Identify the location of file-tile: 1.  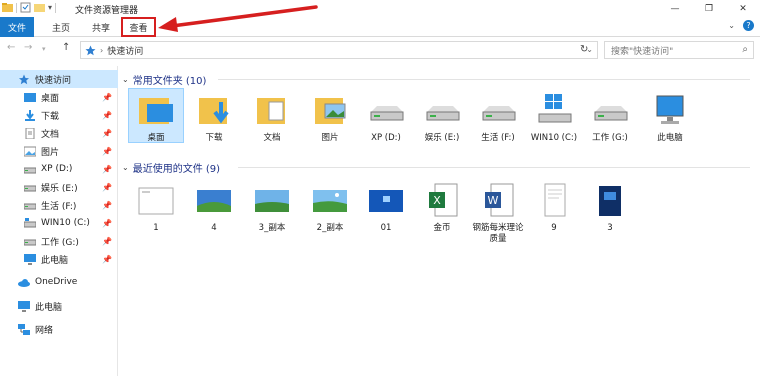
(156, 208).